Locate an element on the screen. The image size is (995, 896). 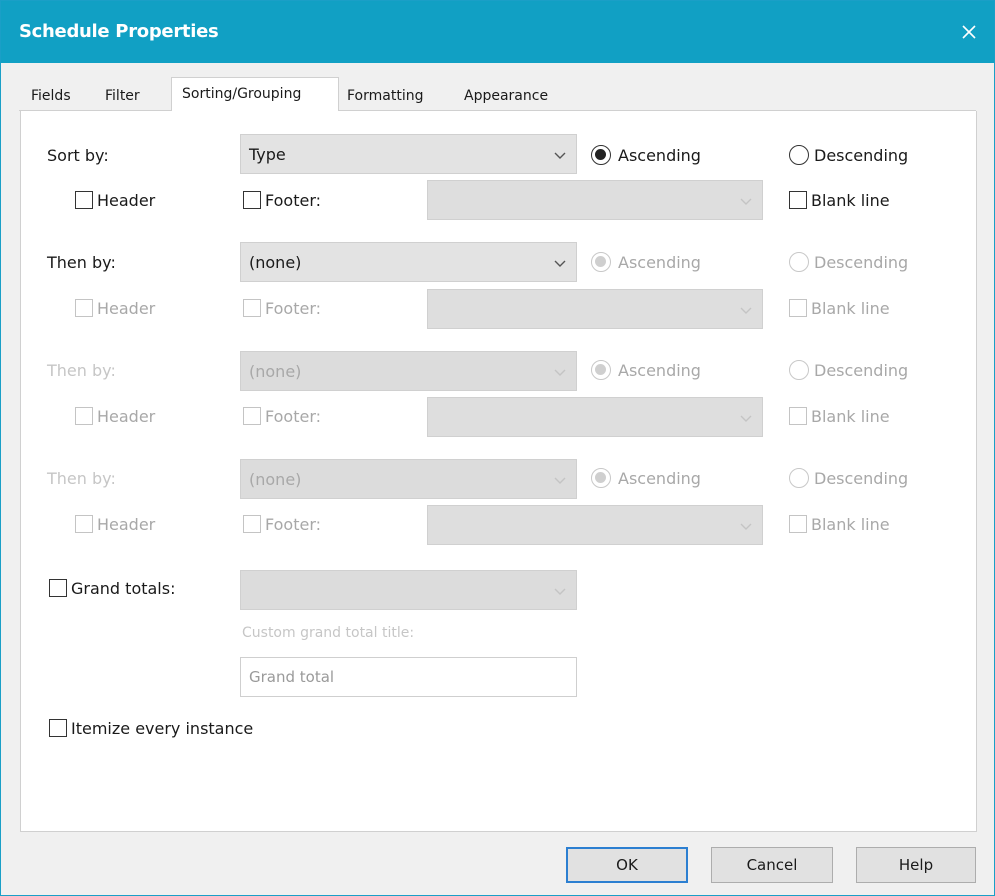
custom-grand-total-title-label: Custom grand total title: is located at coordinates (328, 633).